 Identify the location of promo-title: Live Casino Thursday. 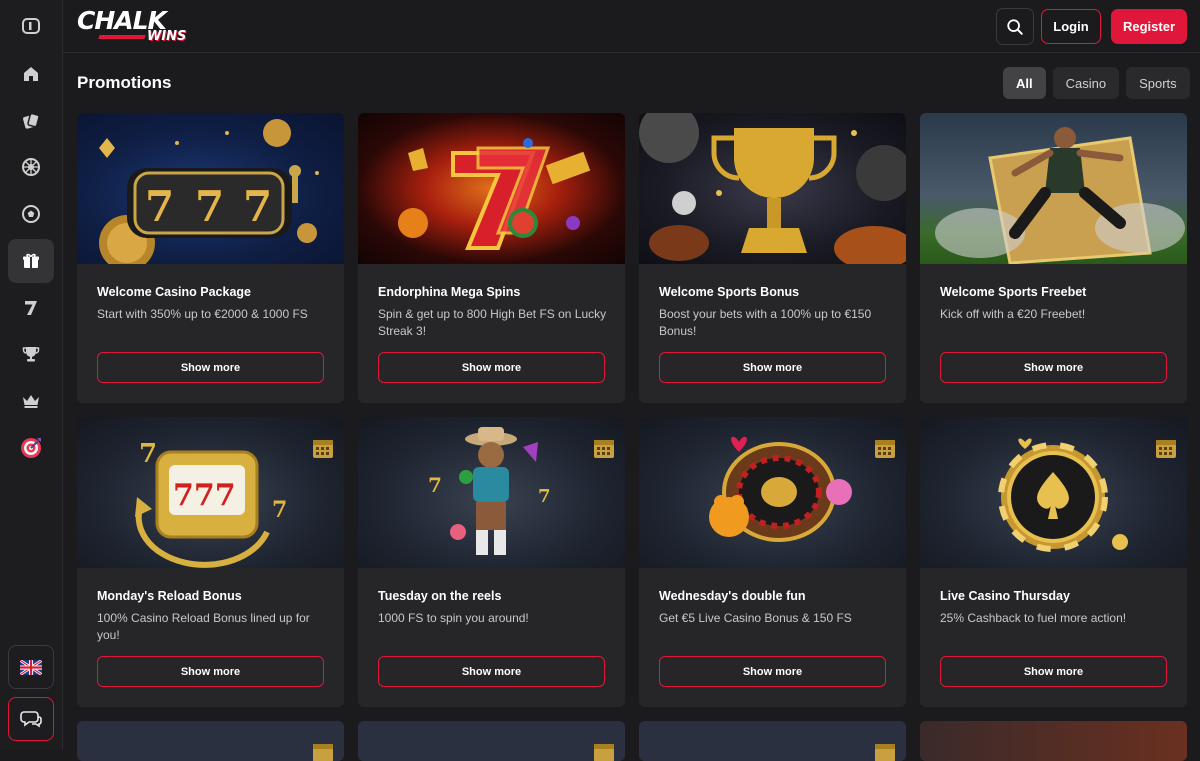
(1005, 596).